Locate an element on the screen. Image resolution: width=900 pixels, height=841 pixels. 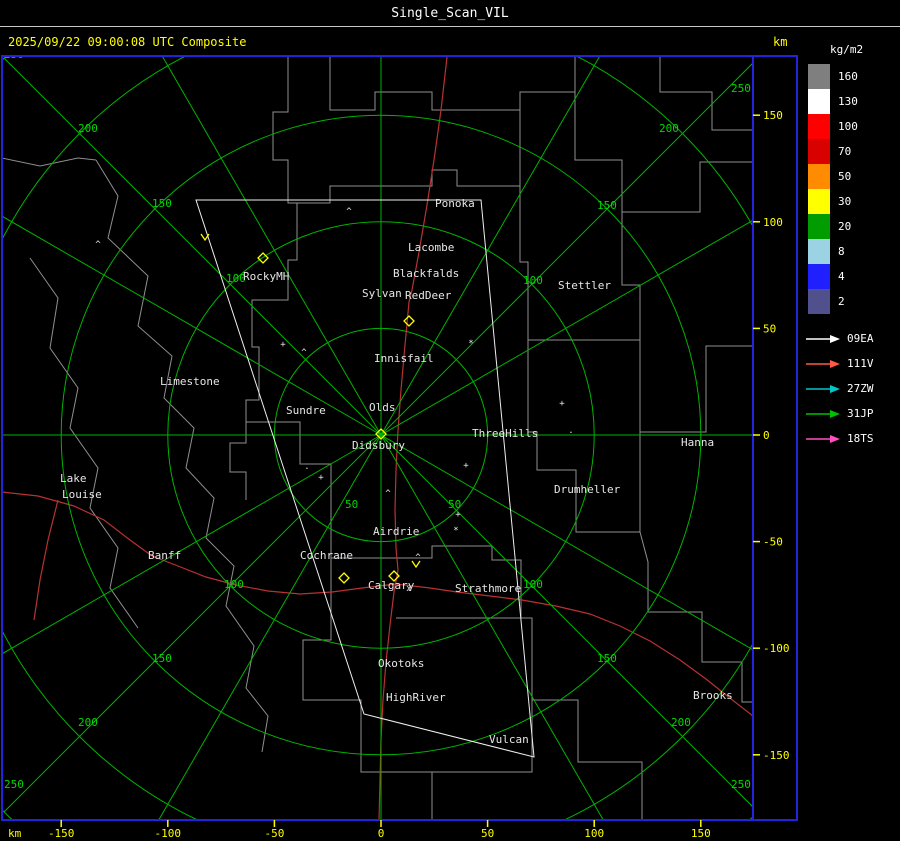
colorbar-row: 130 is located at coordinates (850, 101).